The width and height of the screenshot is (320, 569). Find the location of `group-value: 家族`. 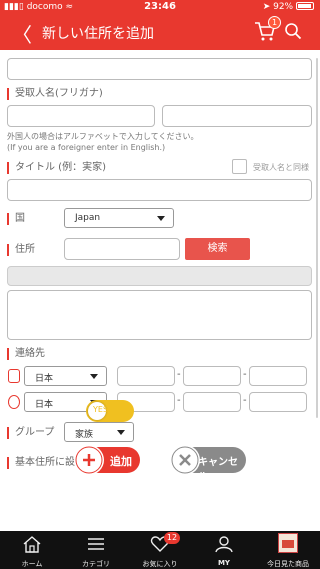

group-value: 家族 is located at coordinates (84, 435).